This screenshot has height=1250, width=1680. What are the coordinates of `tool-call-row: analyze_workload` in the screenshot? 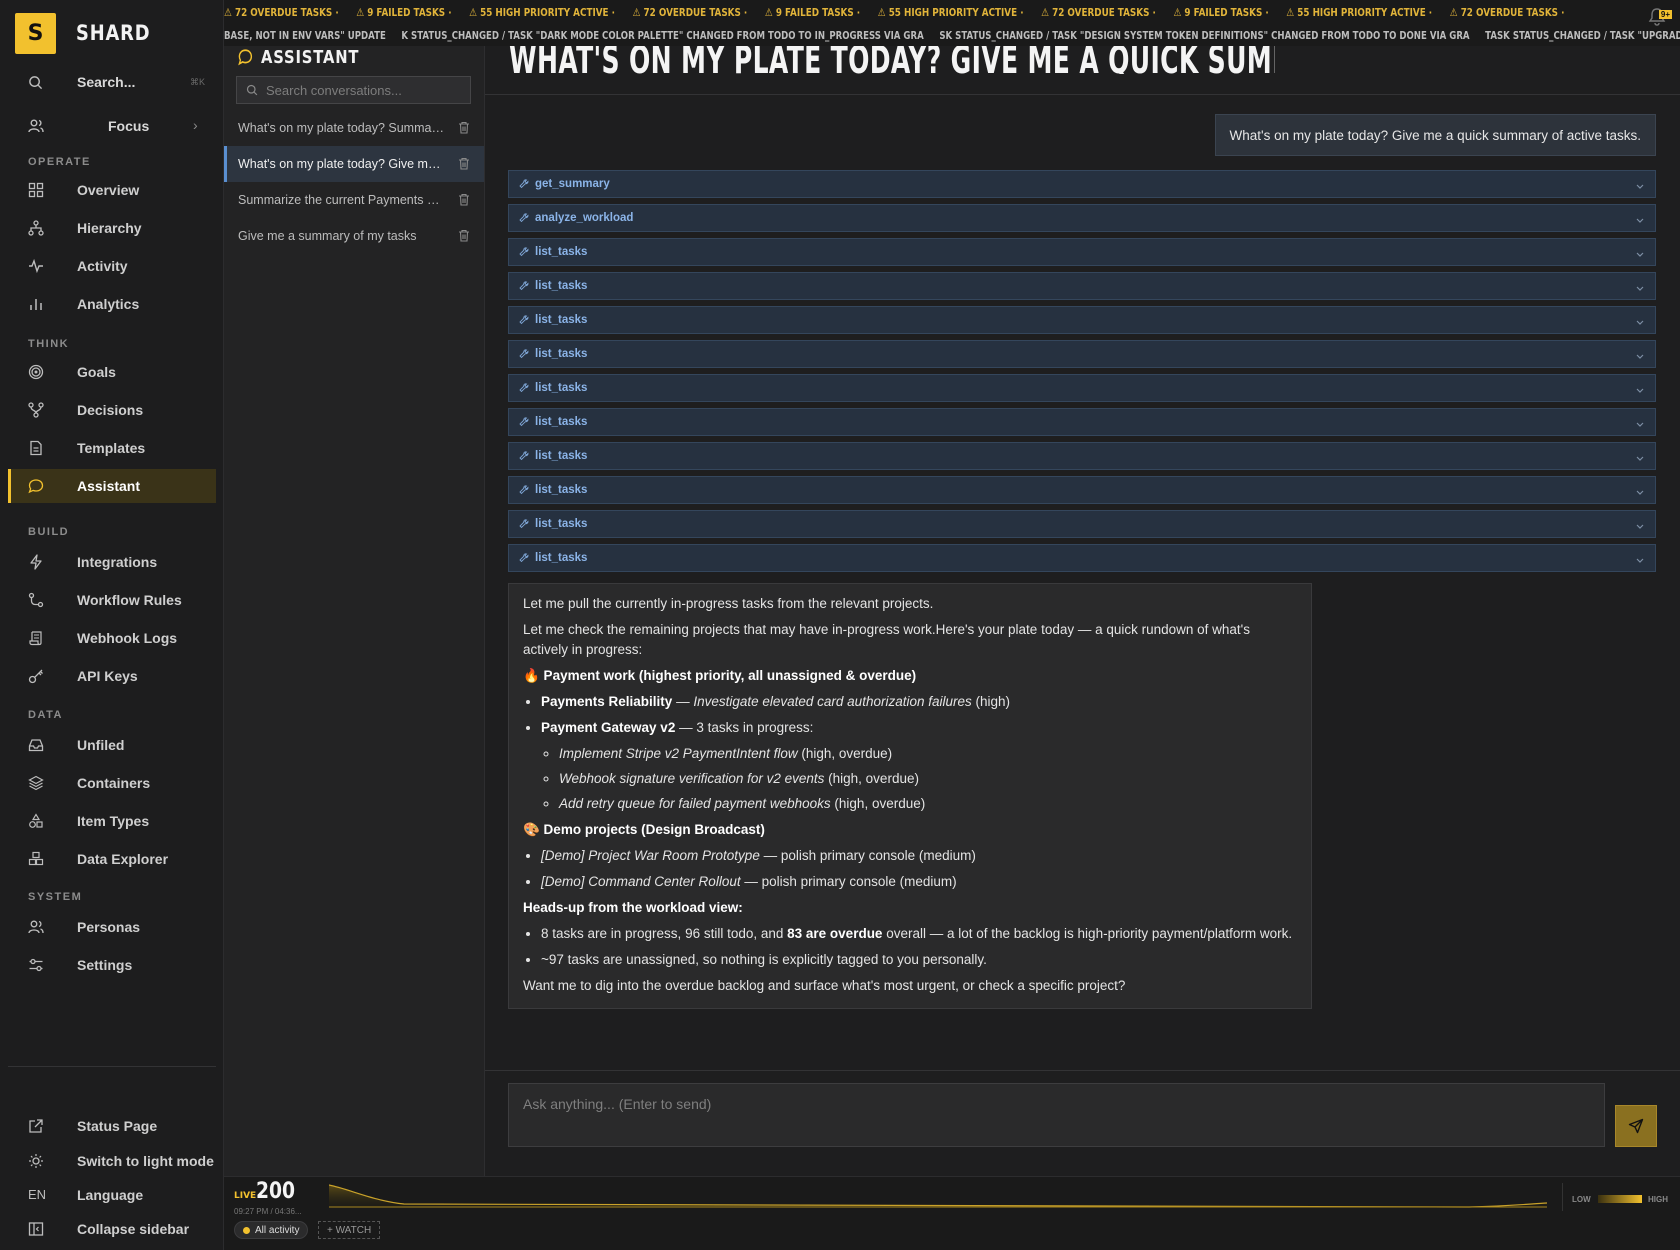 It's located at (1082, 218).